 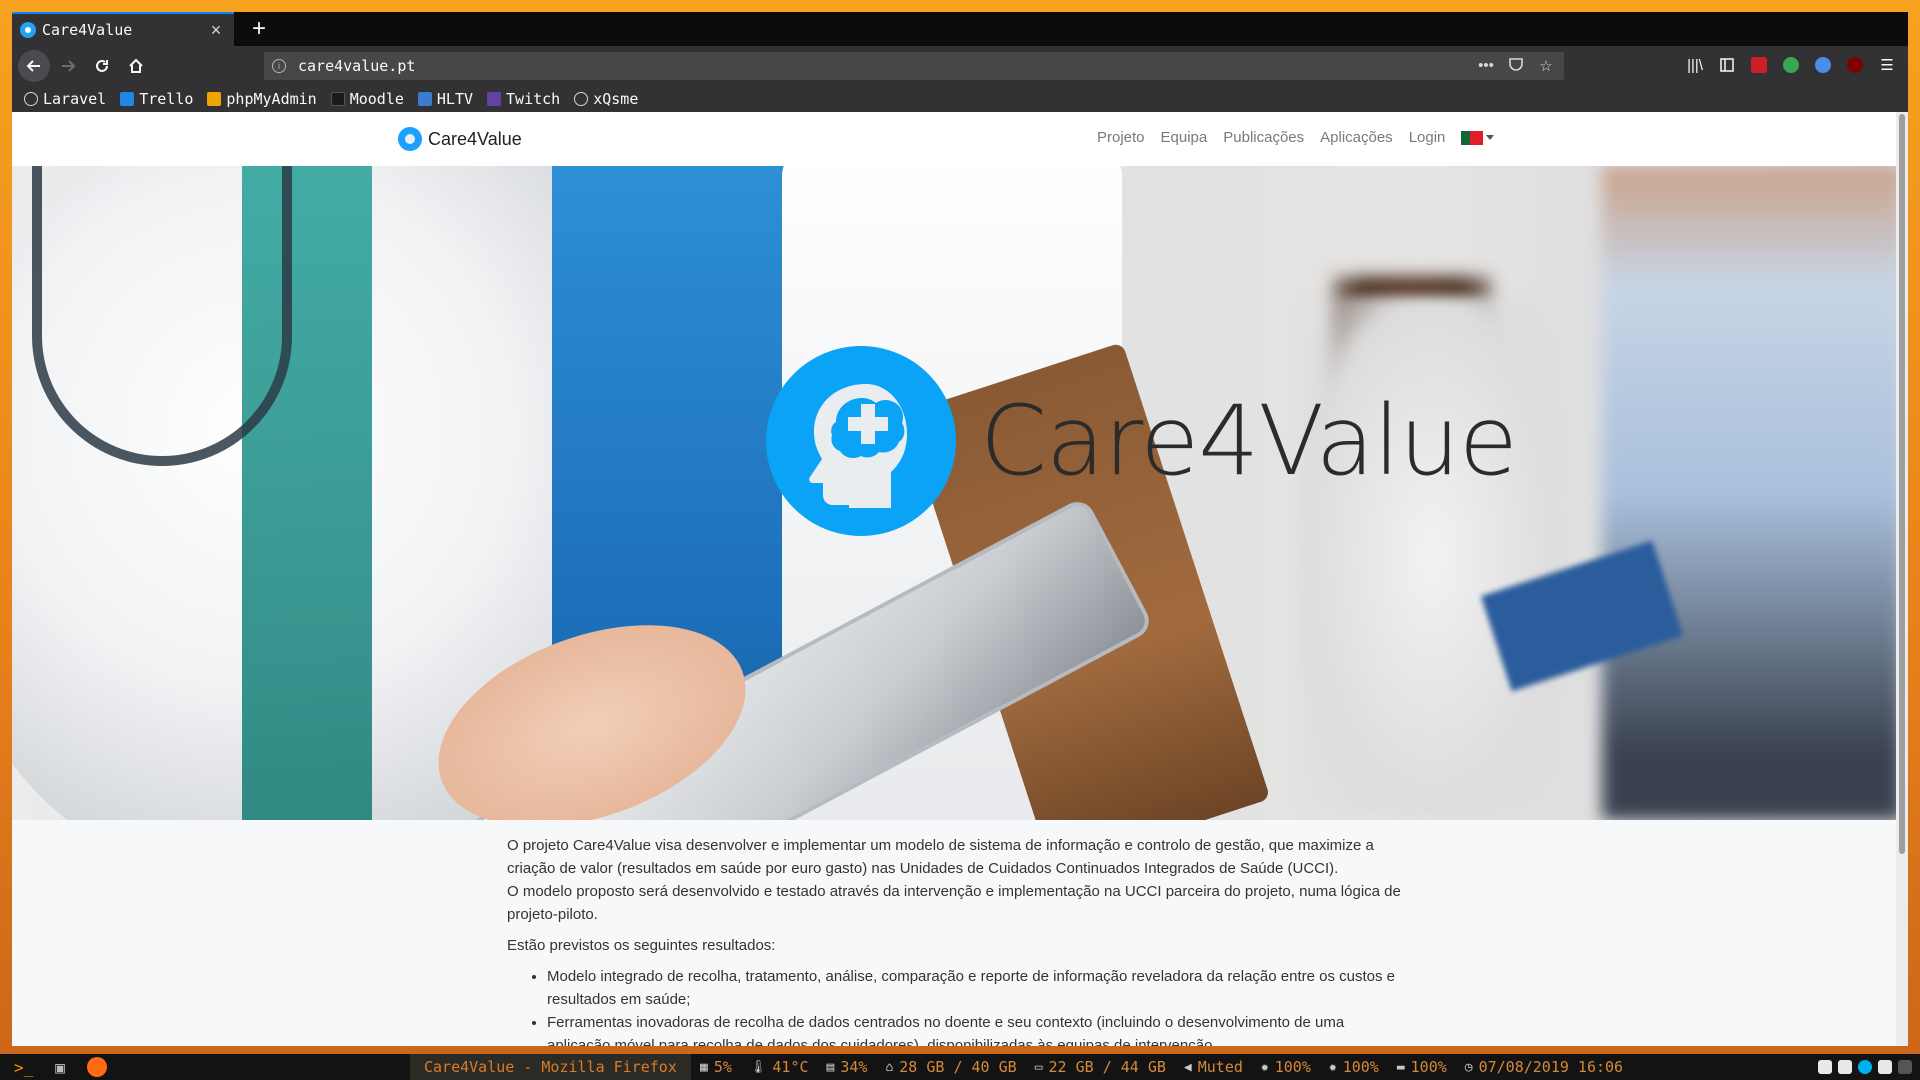 I want to click on tab-care4value: Care4Value ×, so click(x=123, y=29).